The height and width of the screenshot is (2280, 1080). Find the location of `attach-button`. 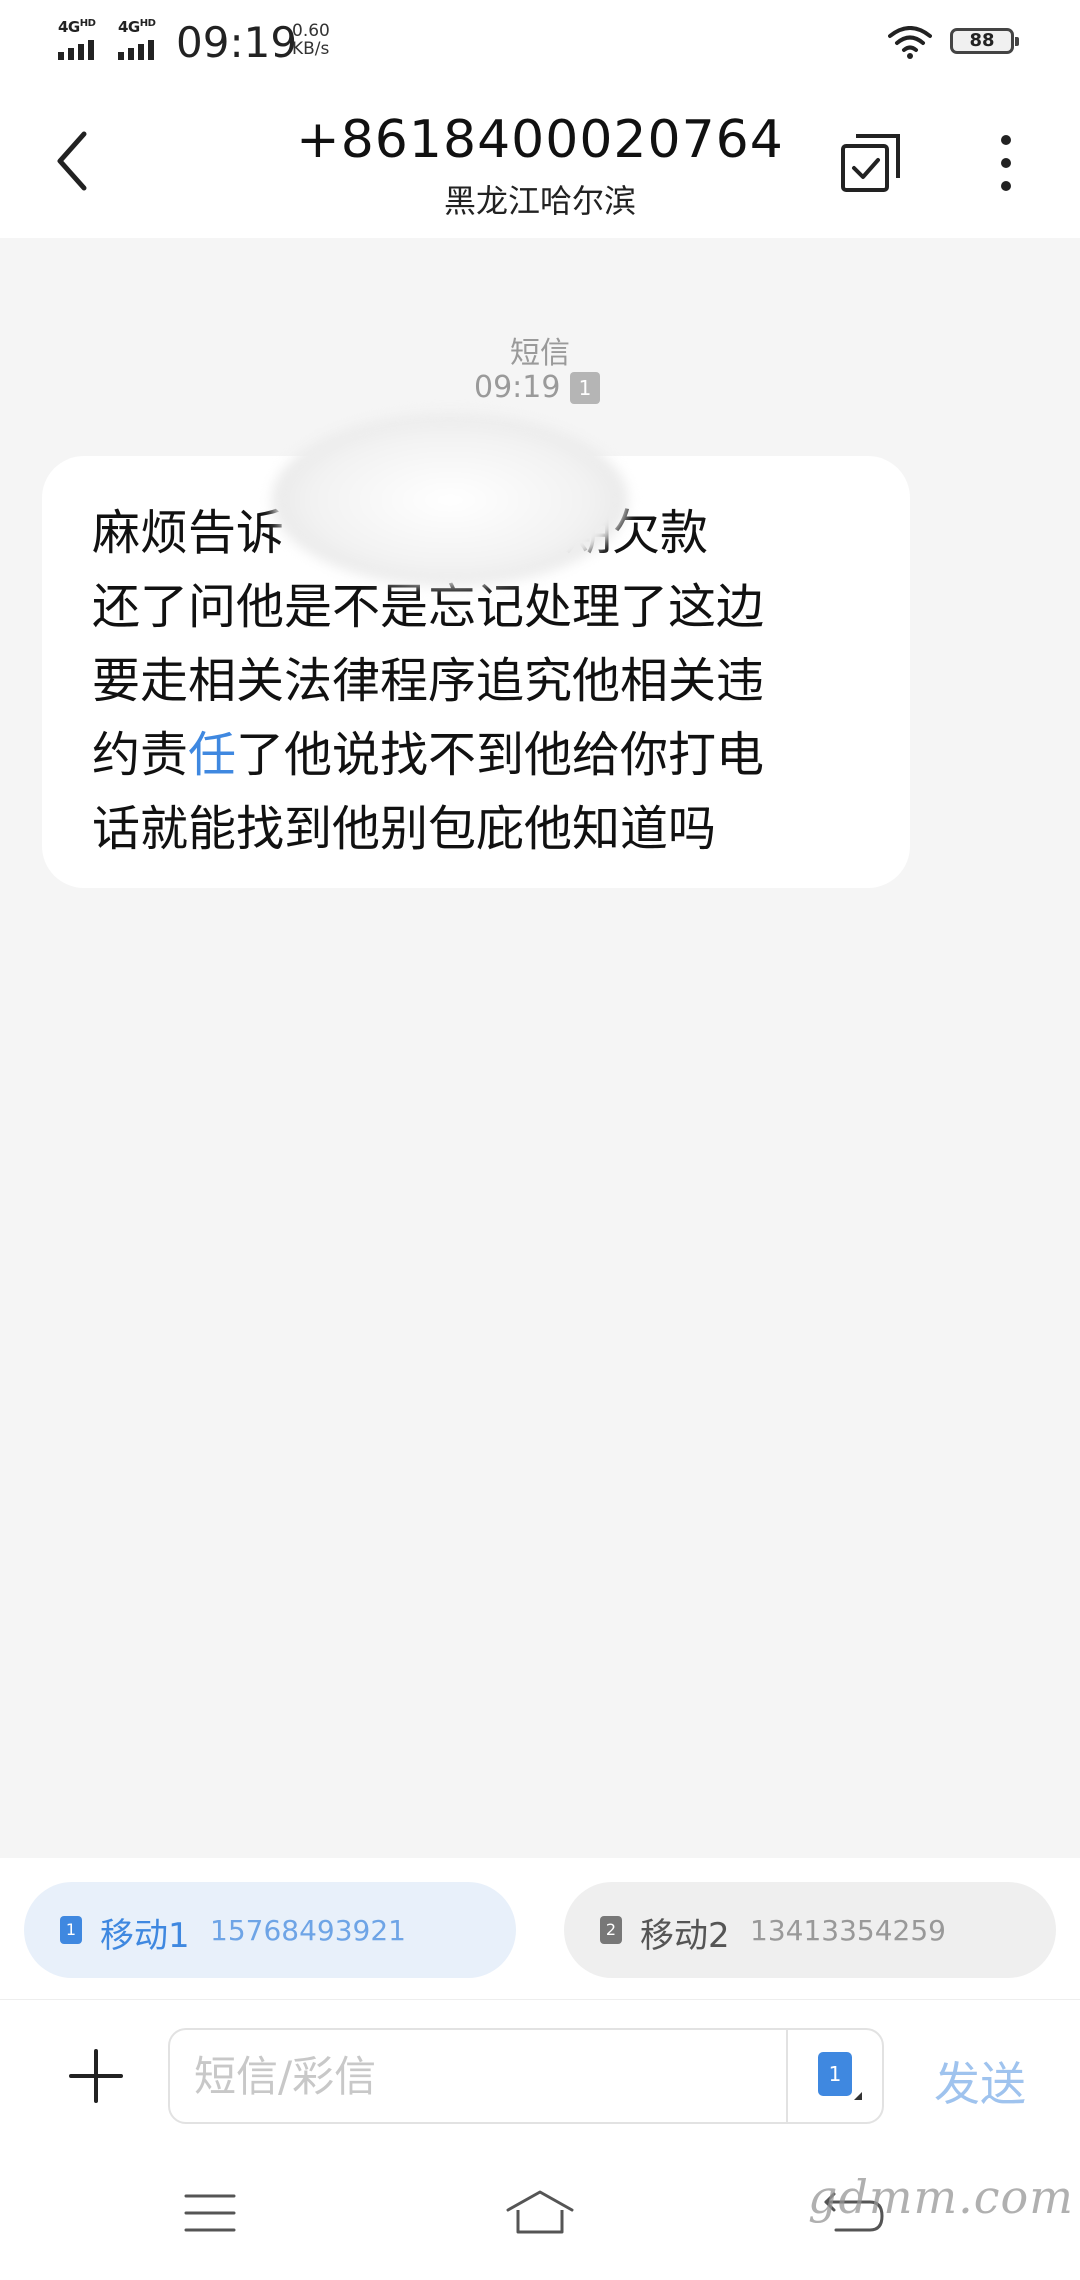

attach-button is located at coordinates (96, 2076).